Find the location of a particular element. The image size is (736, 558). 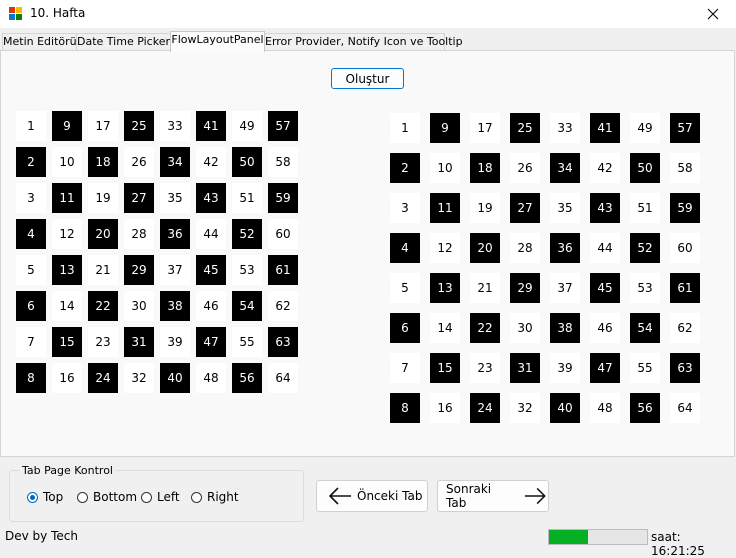

number-cell: 13 is located at coordinates (67, 270).